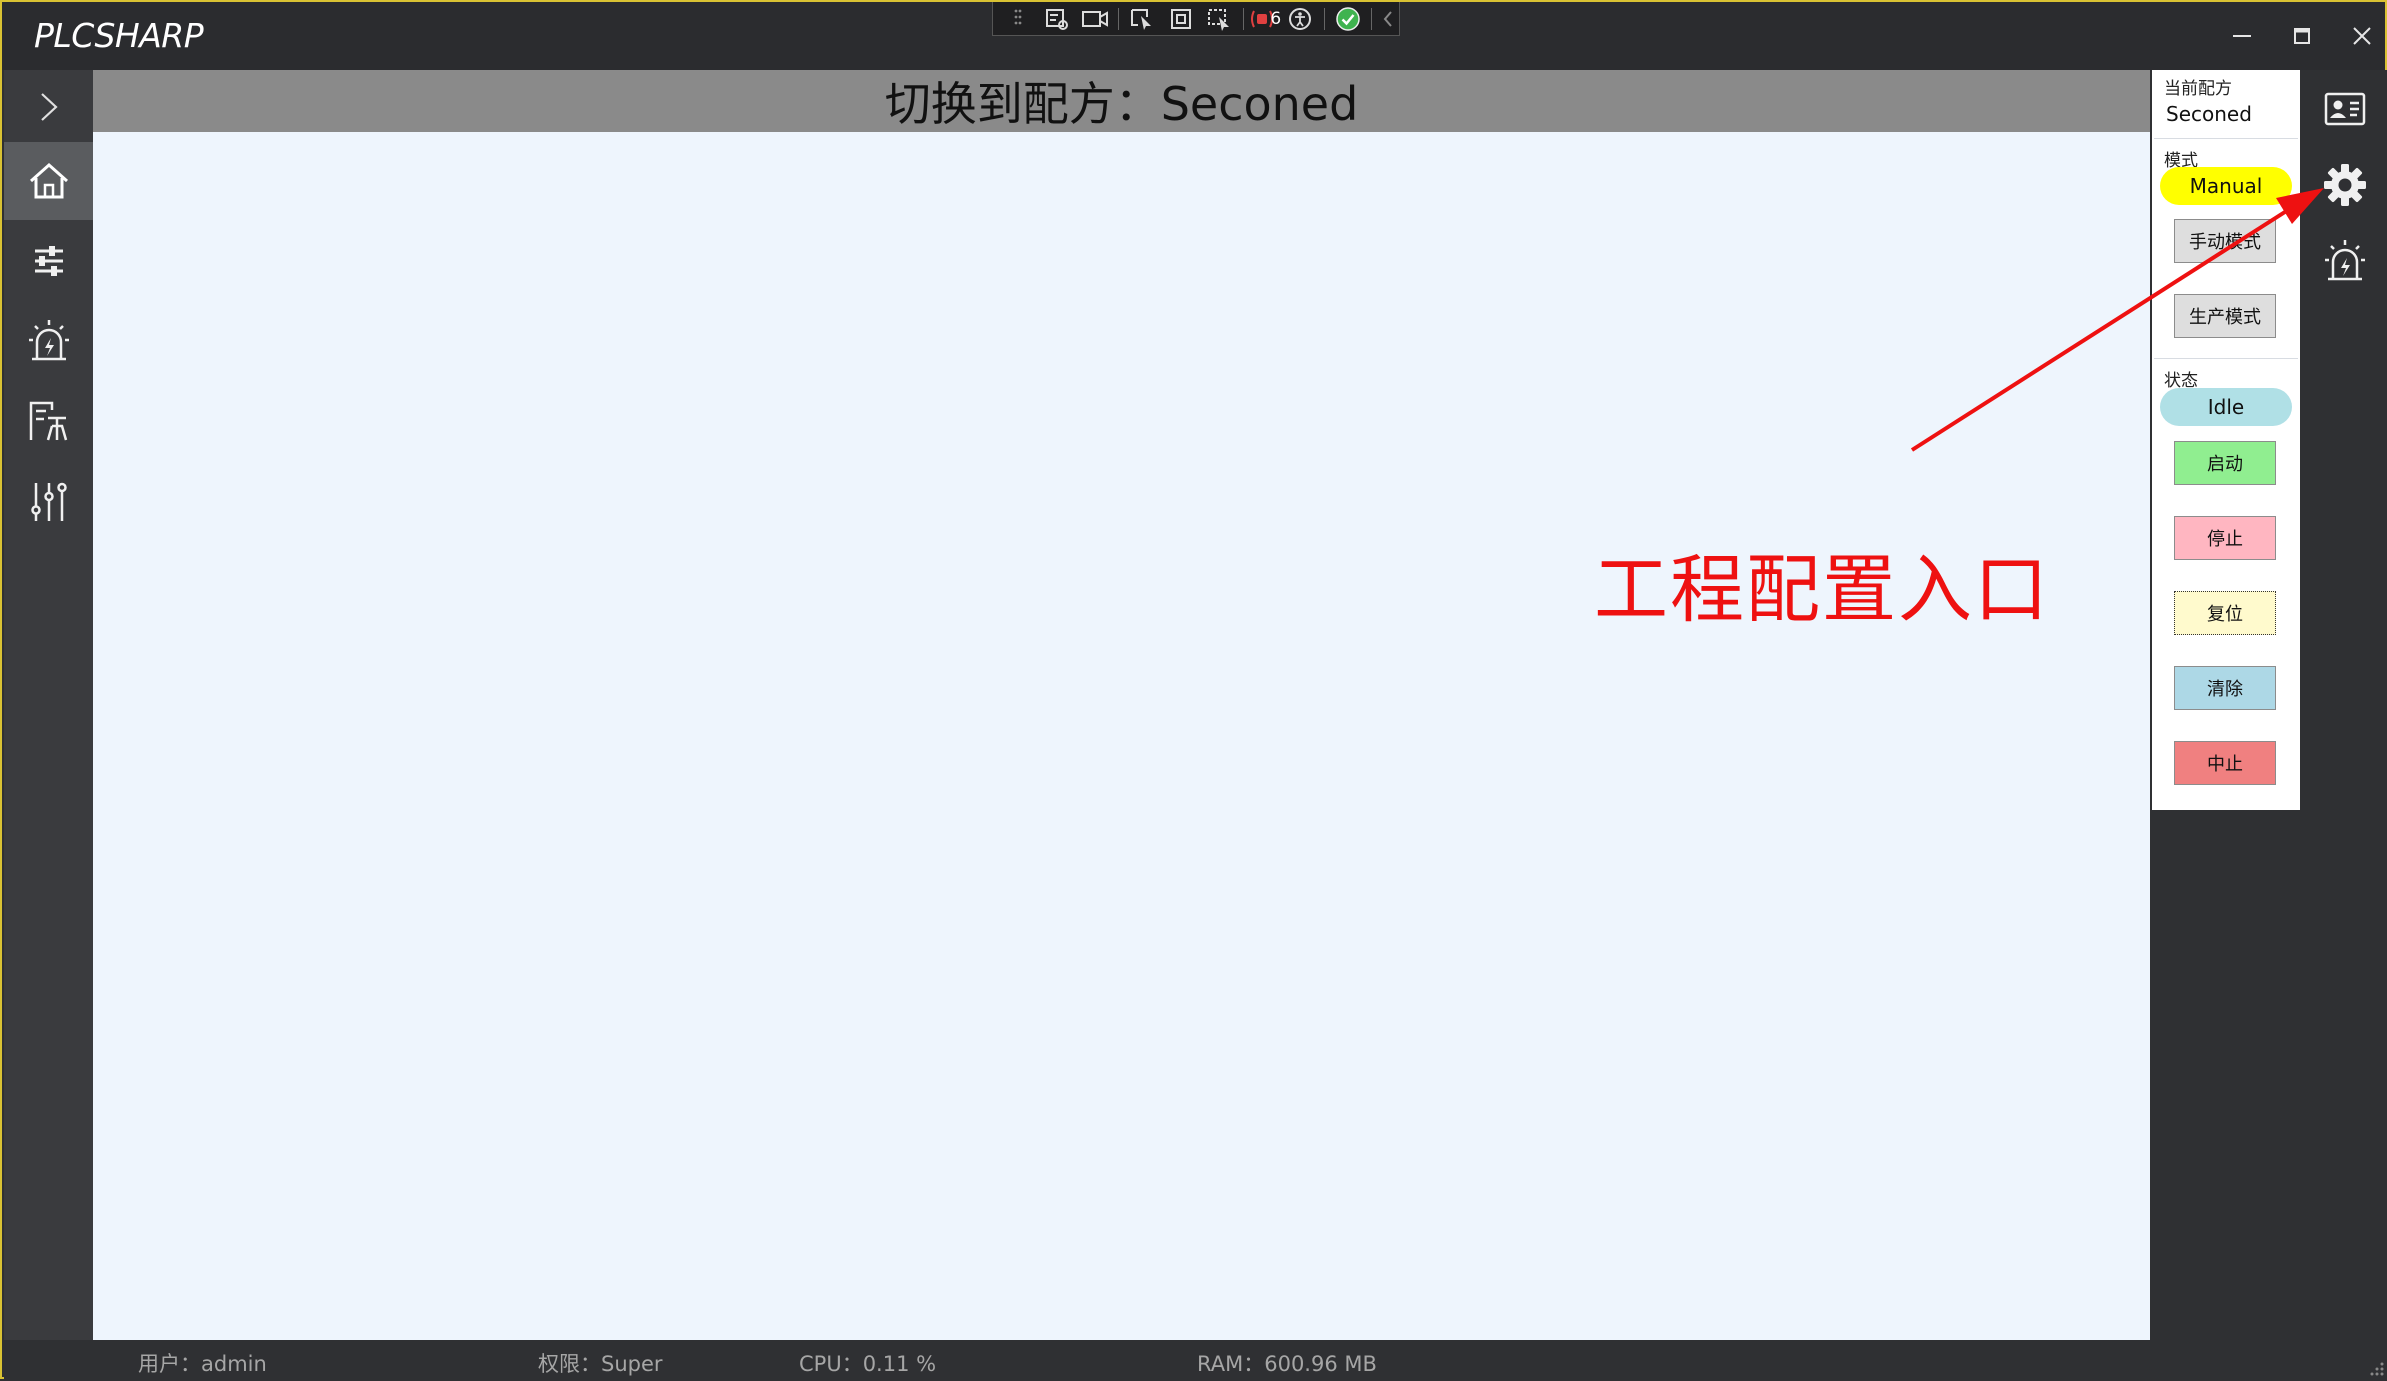 The width and height of the screenshot is (2387, 1381). What do you see at coordinates (2225, 316) in the screenshot?
I see `production-mode-button: 生产模式` at bounding box center [2225, 316].